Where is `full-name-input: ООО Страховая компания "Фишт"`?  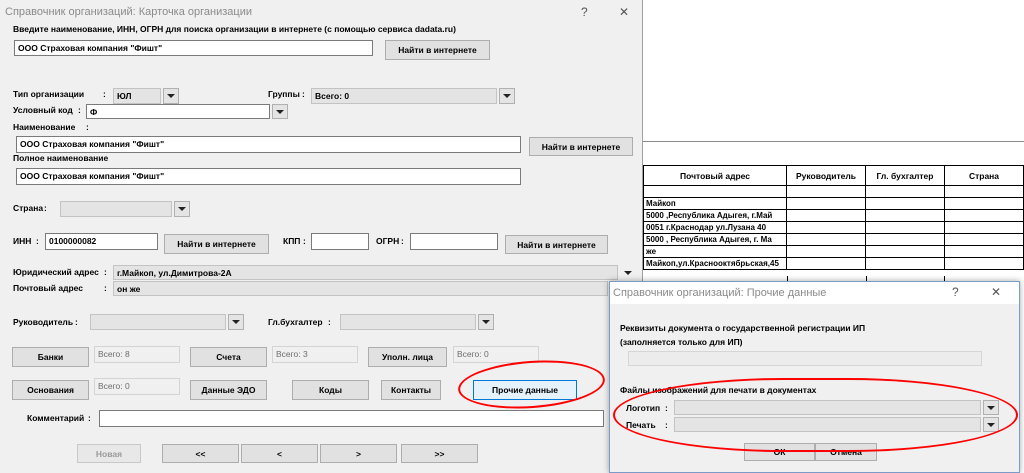
full-name-input: ООО Страховая компания "Фишт" is located at coordinates (268, 176).